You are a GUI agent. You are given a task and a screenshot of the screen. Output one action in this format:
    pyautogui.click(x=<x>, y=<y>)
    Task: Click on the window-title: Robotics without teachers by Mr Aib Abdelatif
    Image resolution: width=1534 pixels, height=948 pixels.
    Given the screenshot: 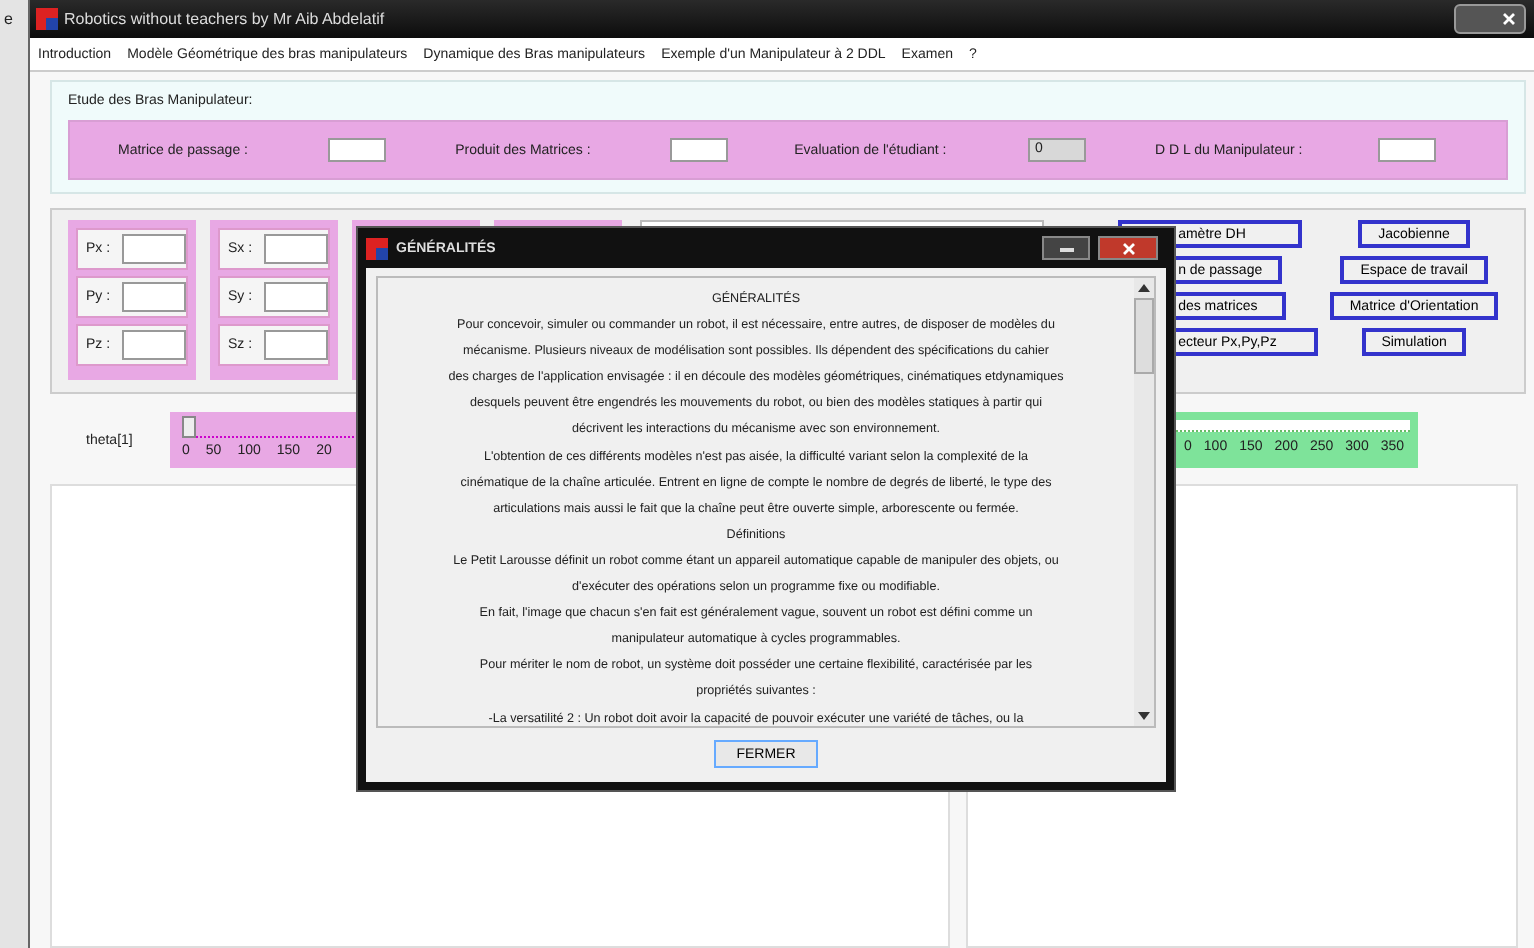 What is the action you would take?
    pyautogui.click(x=224, y=19)
    